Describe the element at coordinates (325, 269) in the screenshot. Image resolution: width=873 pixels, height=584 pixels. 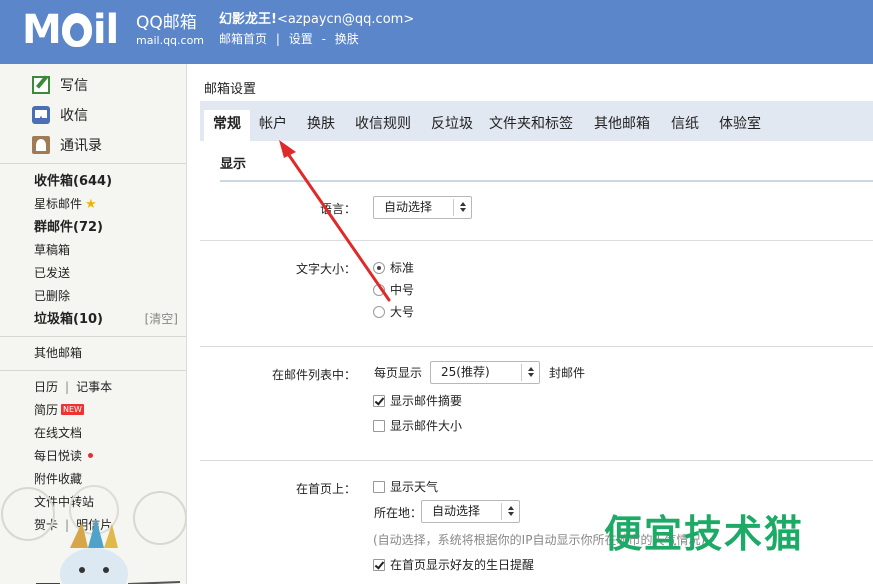
I see `font-size-label: 文字大小：` at that location.